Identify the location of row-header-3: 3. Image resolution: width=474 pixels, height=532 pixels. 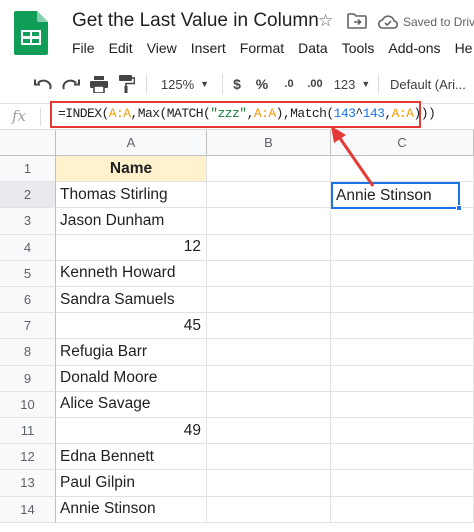
(28, 221).